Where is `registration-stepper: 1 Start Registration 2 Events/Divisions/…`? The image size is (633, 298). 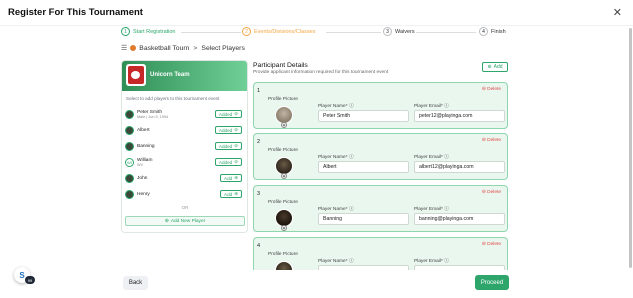 registration-stepper: 1 Start Registration 2 Events/Divisions/… is located at coordinates (317, 32).